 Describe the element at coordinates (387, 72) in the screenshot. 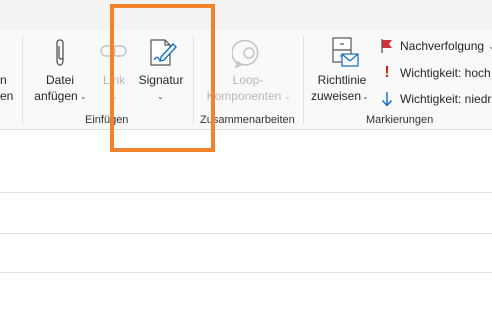

I see `exclamation-icon: !` at that location.